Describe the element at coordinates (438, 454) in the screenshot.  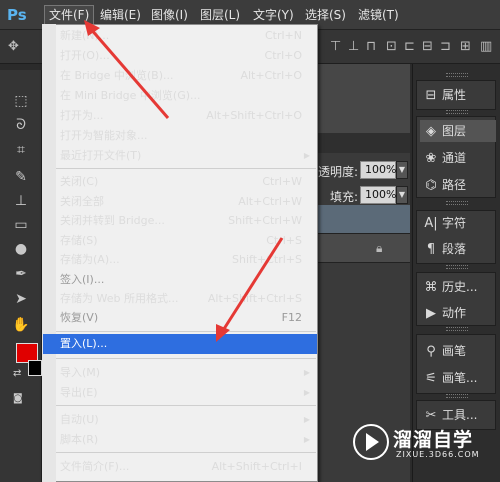
I see `watermark-url: ZIXUE.3D66.COM` at that location.